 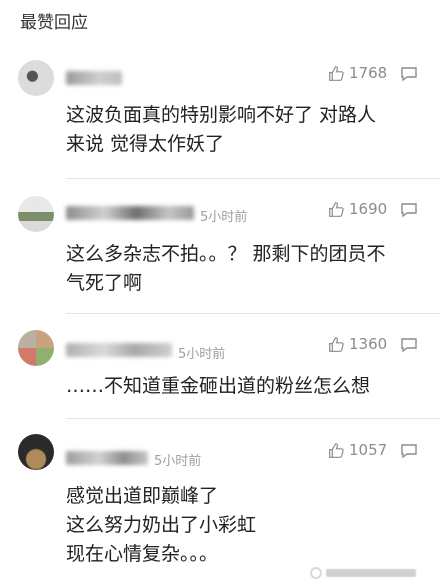 I want to click on comment-text: 这么多杂志不拍。。？ 那剩下的团员不 气死了啊, so click(x=226, y=268).